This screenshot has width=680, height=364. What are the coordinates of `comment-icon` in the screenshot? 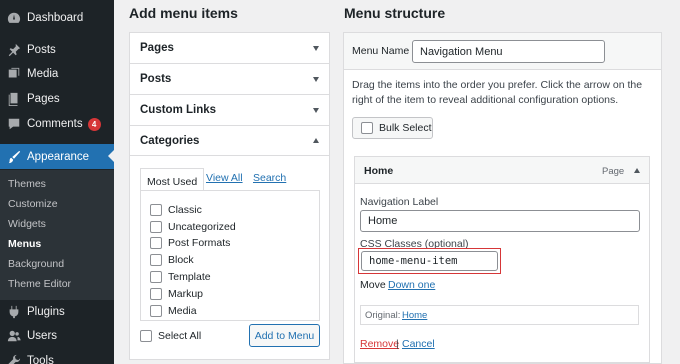 It's located at (14, 124).